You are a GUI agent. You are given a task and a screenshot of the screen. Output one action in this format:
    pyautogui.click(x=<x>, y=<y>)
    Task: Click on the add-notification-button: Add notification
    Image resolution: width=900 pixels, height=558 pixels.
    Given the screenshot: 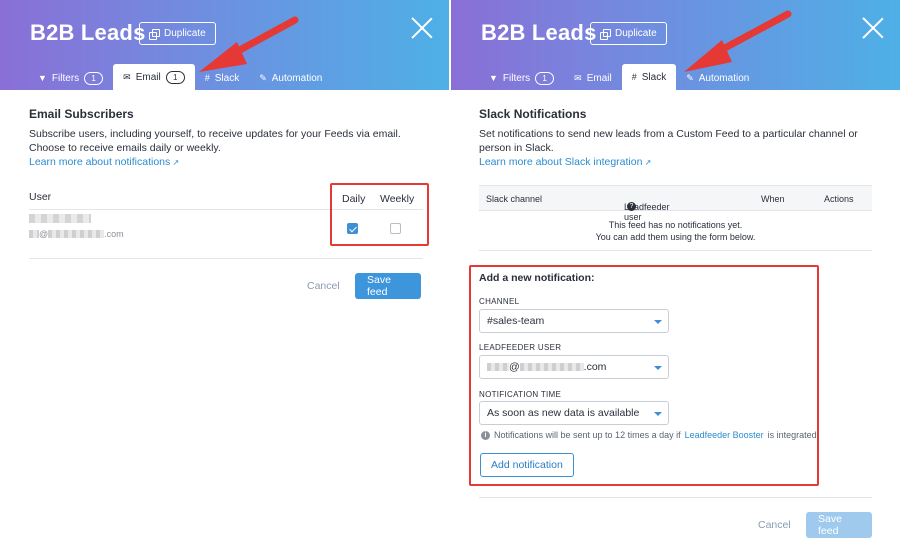 What is the action you would take?
    pyautogui.click(x=527, y=465)
    